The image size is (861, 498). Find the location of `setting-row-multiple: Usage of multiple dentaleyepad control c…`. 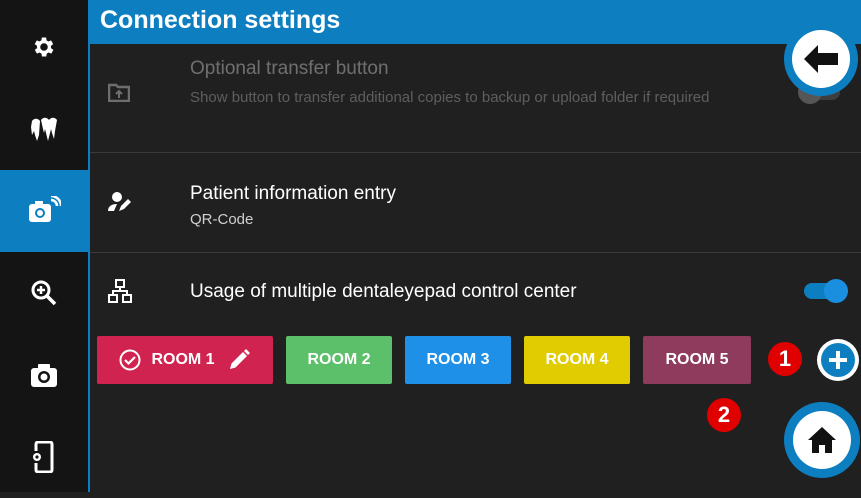

setting-row-multiple: Usage of multiple dentaleyepad control c… is located at coordinates (475, 288).